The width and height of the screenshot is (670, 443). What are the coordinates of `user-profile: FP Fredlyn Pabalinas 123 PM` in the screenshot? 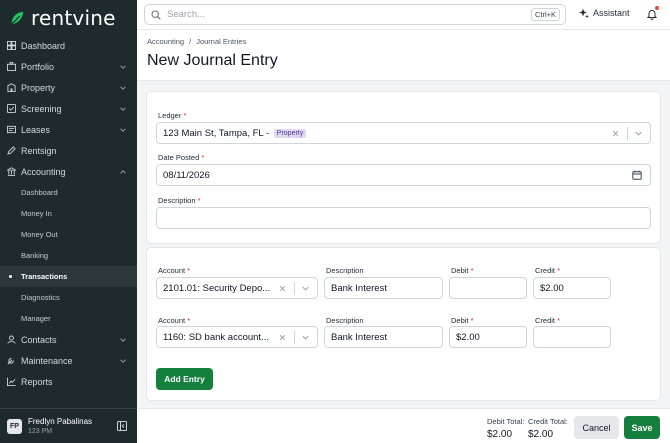 It's located at (68, 425).